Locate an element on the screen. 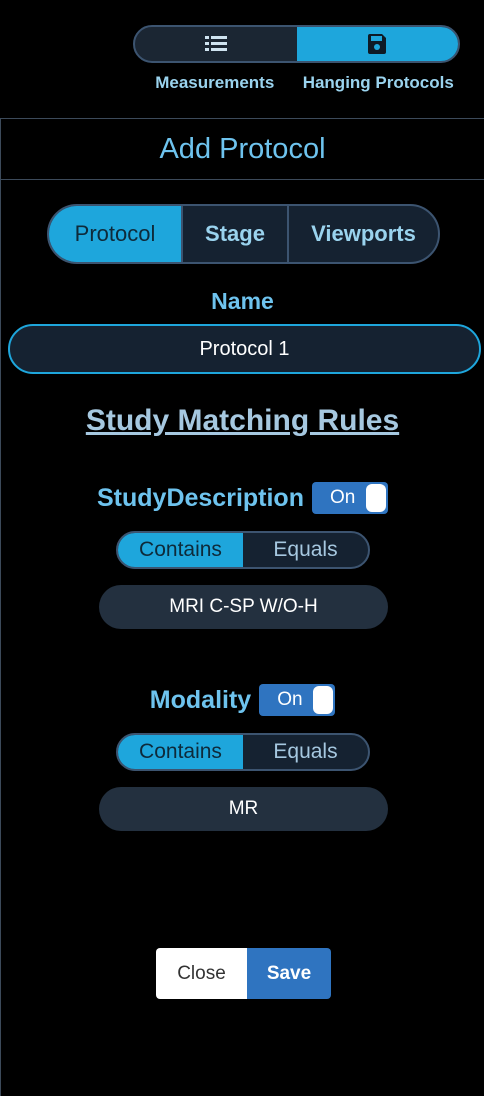 The width and height of the screenshot is (484, 1096). action-buttons: Close Save is located at coordinates (243, 973).